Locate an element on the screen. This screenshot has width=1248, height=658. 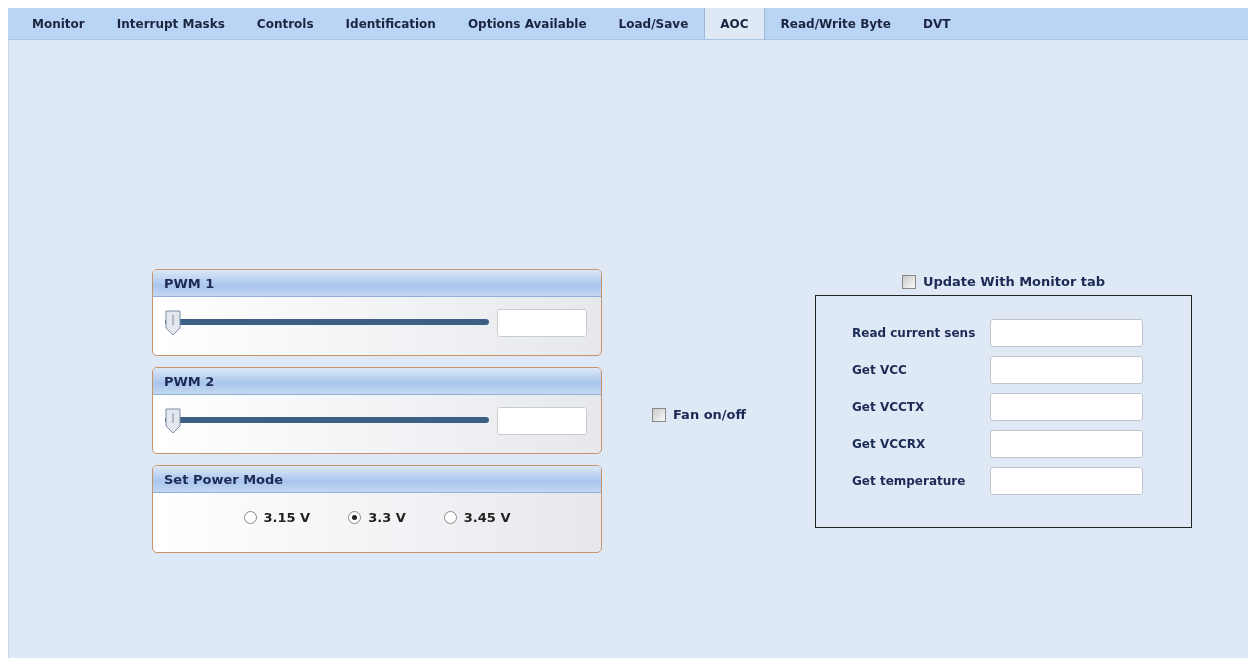
tab: Read/Write Byte is located at coordinates (835, 23).